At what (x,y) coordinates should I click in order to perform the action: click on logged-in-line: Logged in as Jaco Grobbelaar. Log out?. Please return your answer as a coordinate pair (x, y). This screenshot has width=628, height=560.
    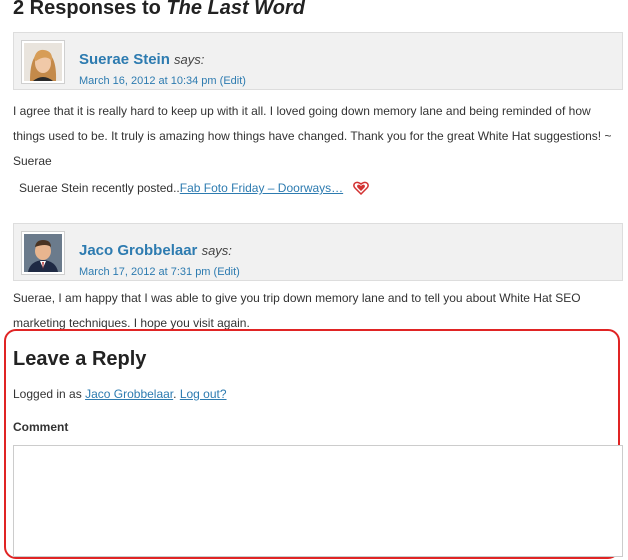
    Looking at the image, I should click on (120, 394).